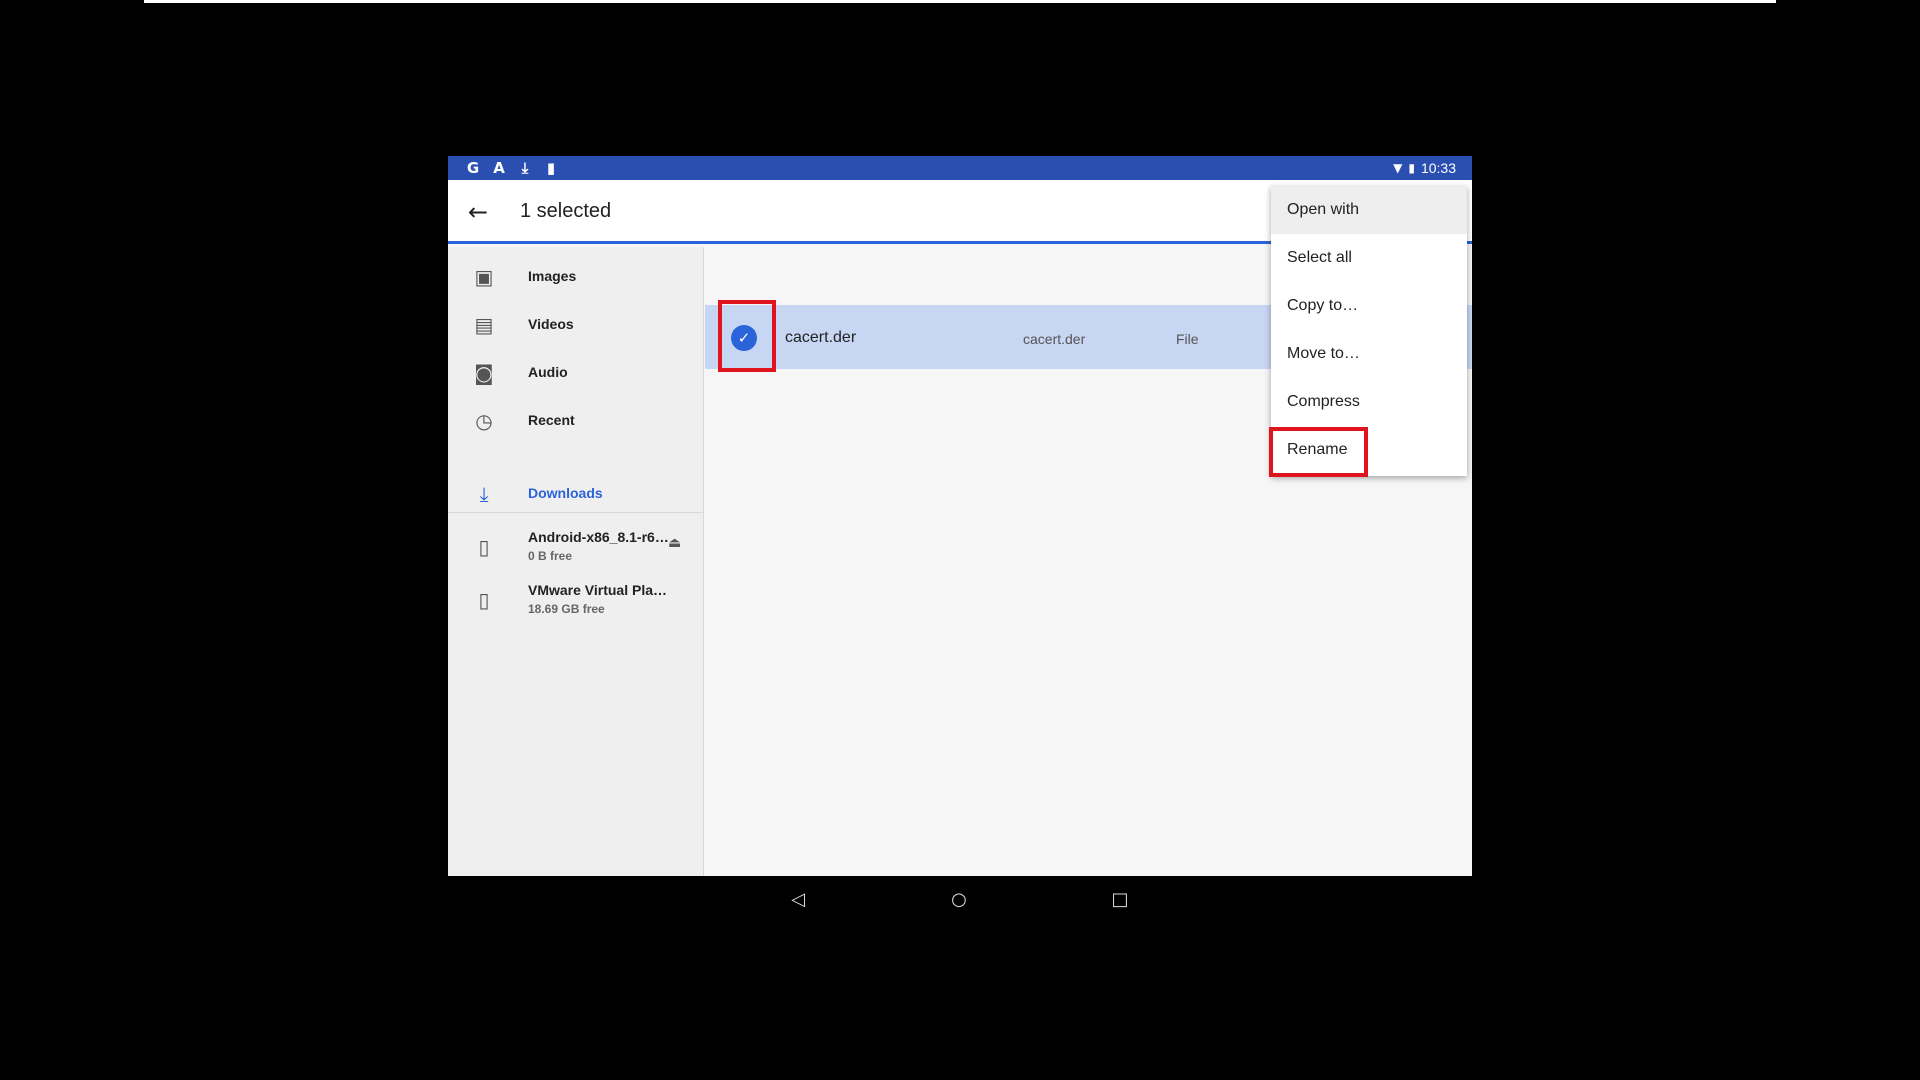  Describe the element at coordinates (551, 324) in the screenshot. I see `sidebar-item-label: Videos` at that location.